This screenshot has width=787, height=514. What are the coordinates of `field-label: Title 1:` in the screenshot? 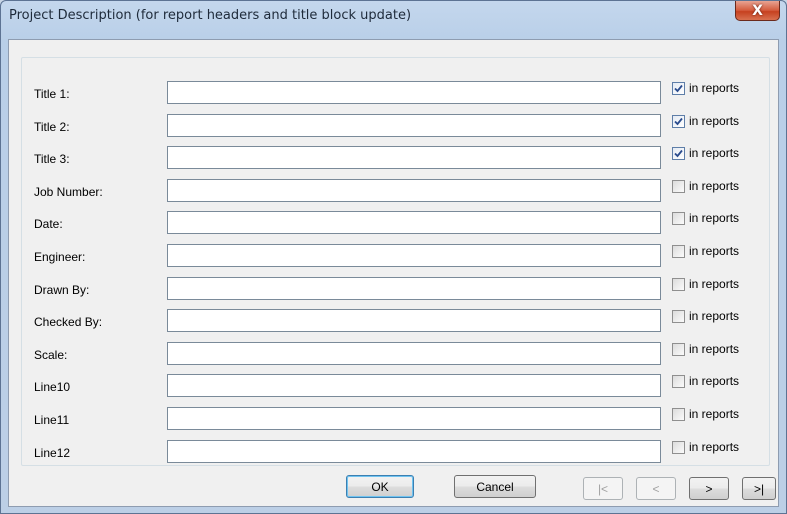 It's located at (52, 94).